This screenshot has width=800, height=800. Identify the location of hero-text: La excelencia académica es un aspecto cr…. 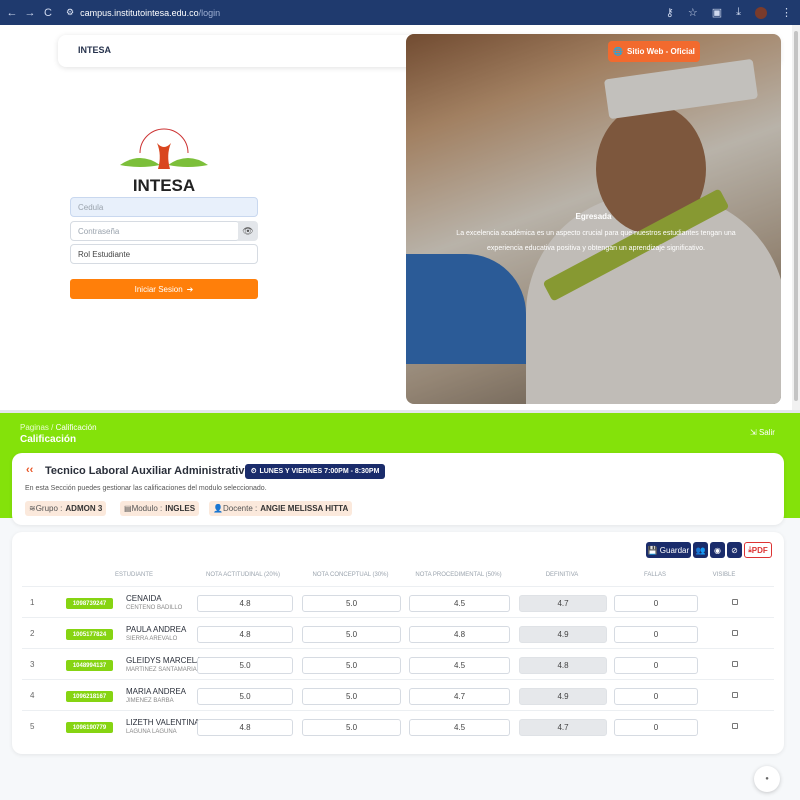
(596, 241).